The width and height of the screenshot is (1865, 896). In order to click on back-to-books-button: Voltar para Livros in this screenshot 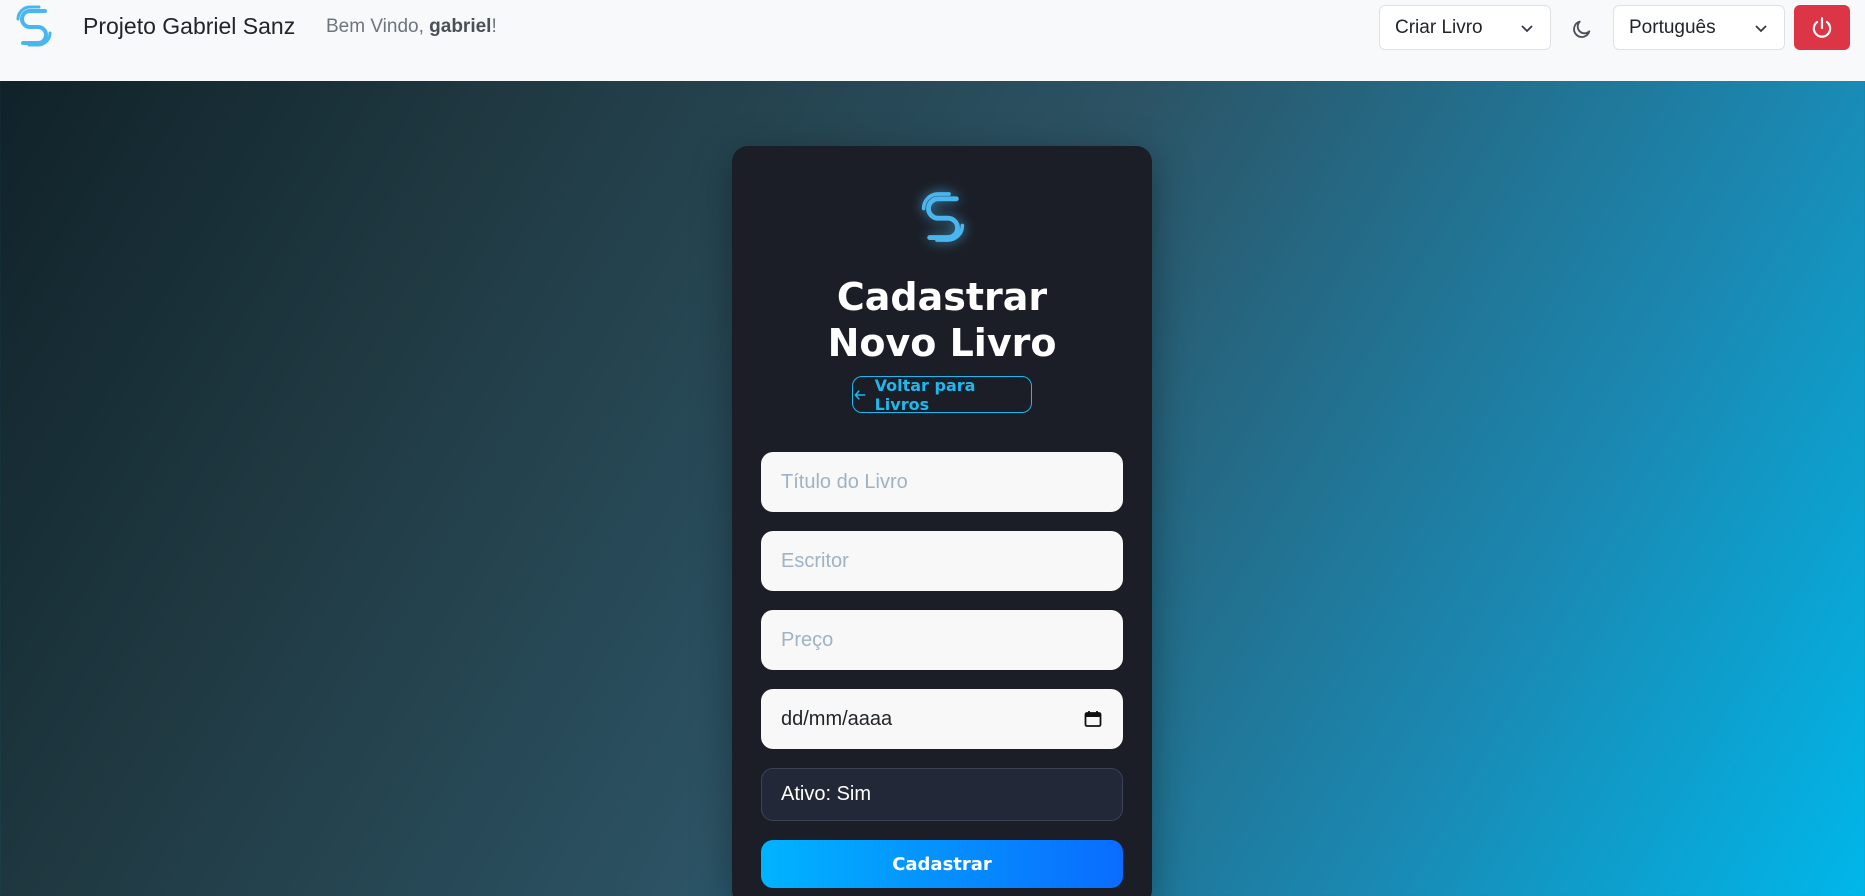, I will do `click(942, 394)`.